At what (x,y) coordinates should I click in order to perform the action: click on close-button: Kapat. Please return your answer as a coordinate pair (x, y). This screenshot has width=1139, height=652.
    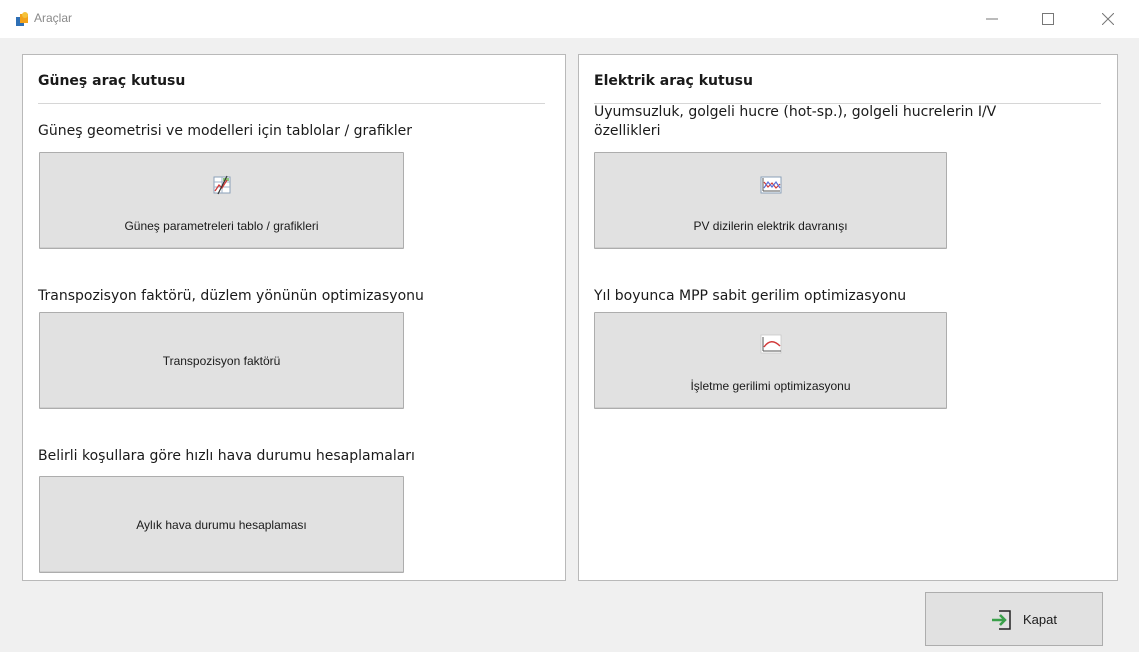
    Looking at the image, I should click on (1014, 619).